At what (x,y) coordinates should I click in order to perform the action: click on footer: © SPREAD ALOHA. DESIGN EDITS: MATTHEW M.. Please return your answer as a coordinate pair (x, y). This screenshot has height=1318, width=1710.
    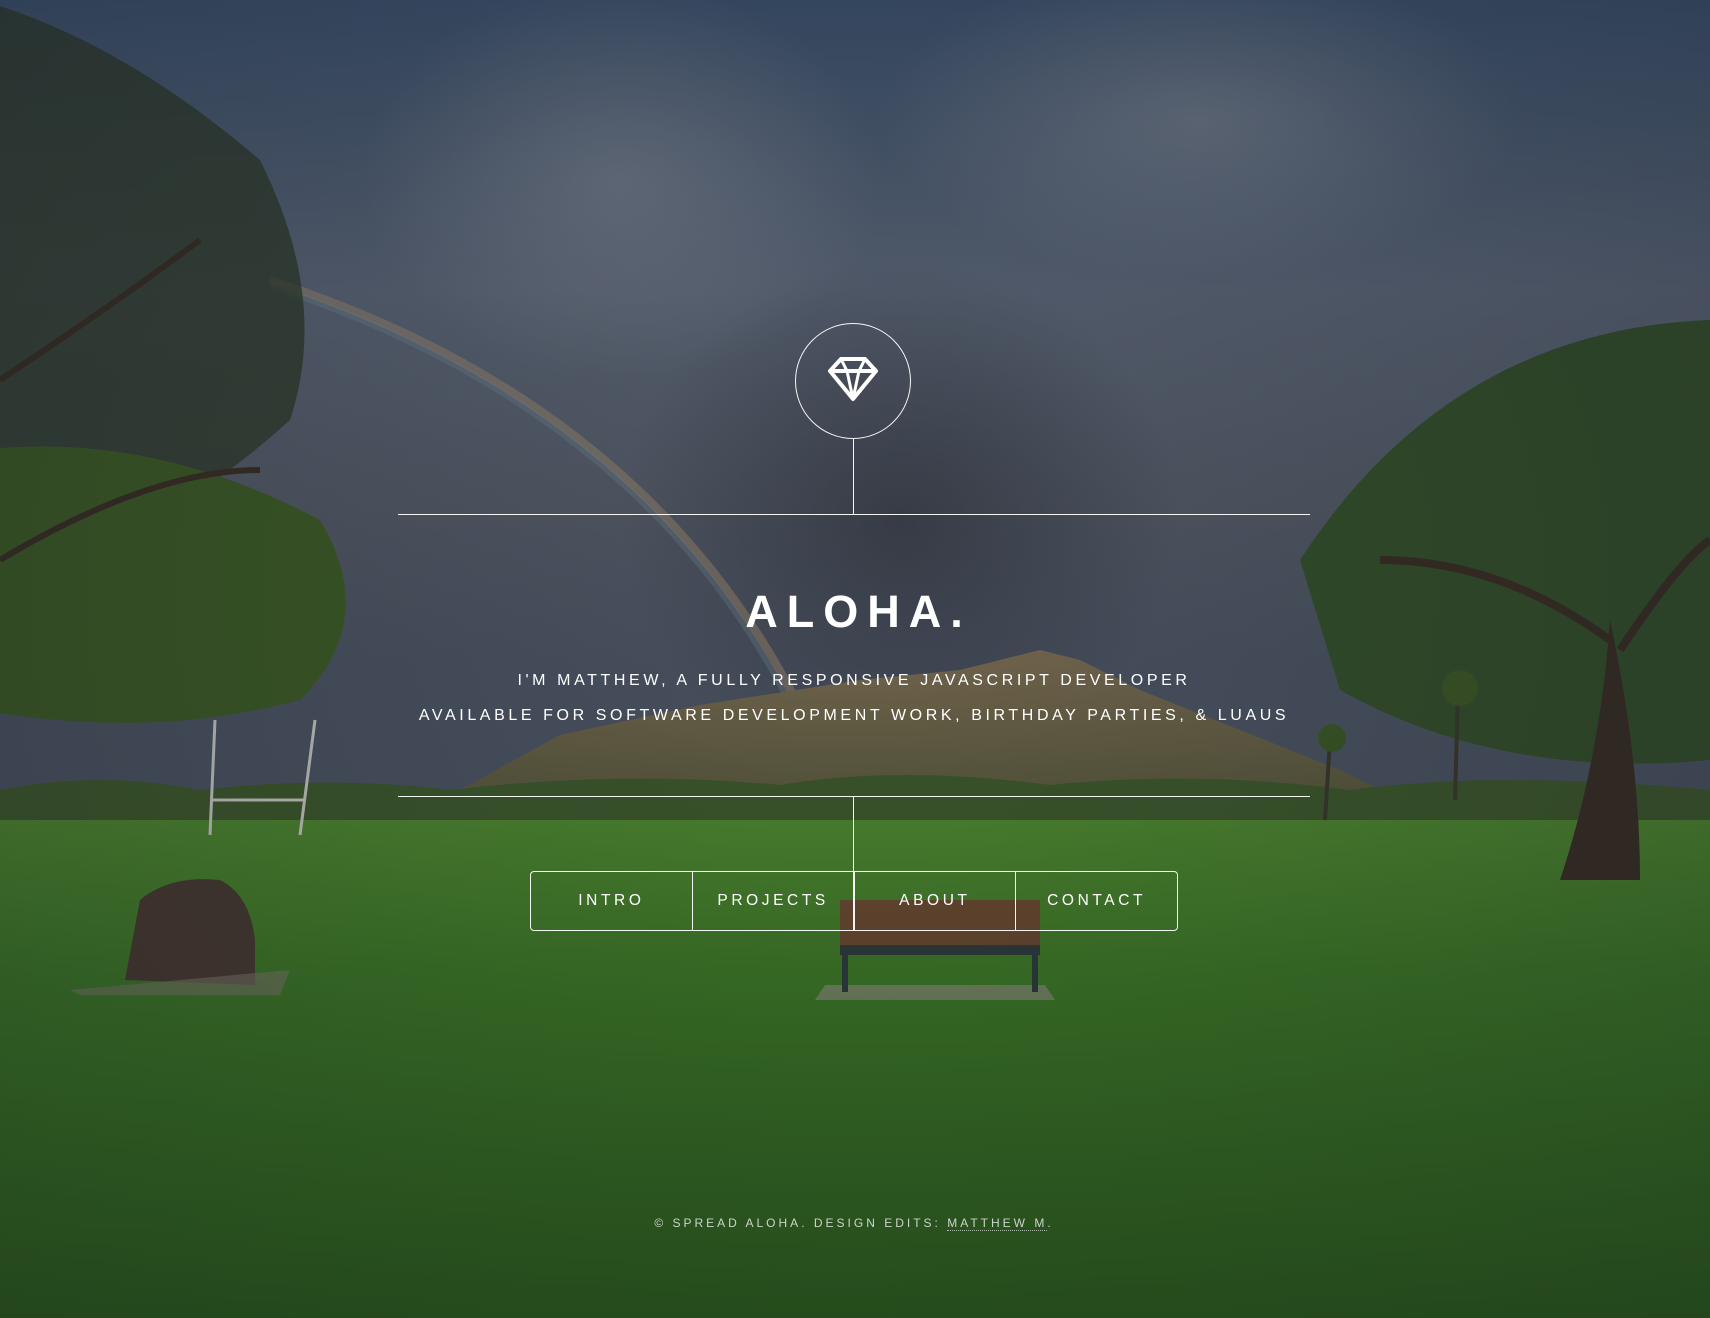
    Looking at the image, I should click on (854, 1223).